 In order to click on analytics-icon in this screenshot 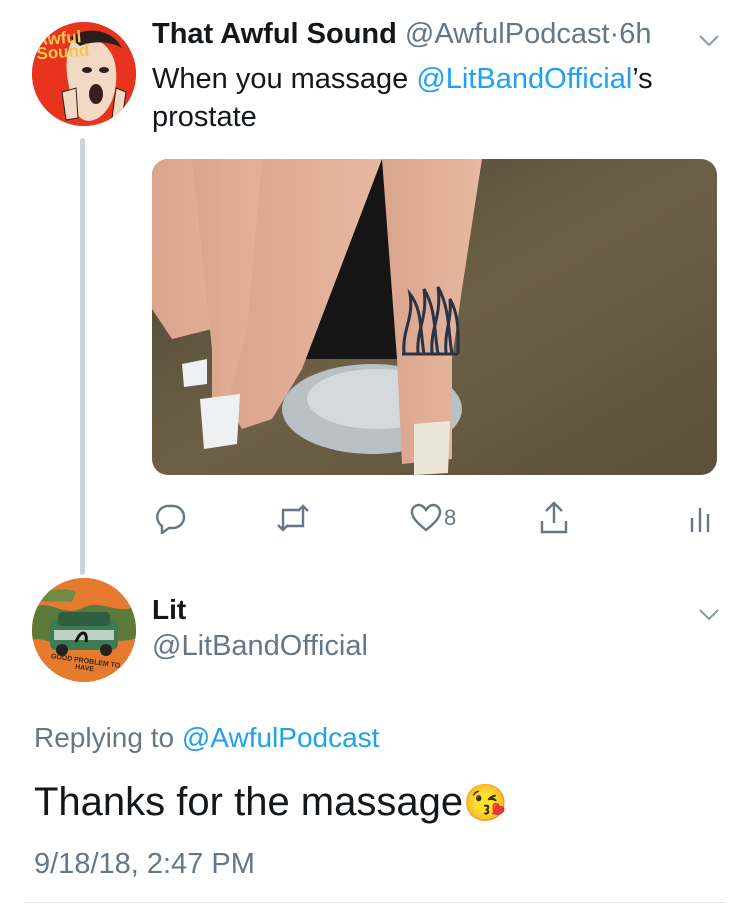, I will do `click(700, 520)`.